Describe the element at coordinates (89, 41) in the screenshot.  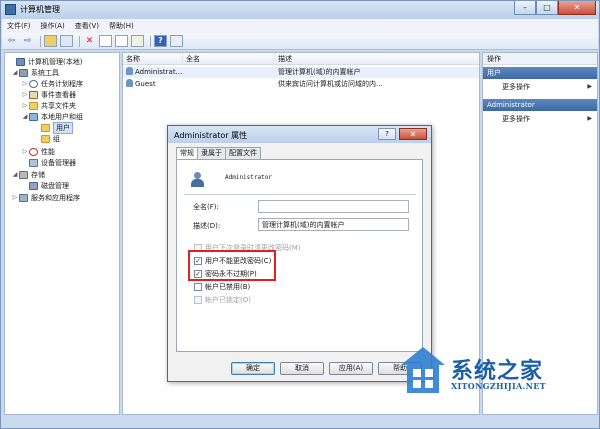
I see `delete-icon: ✕` at that location.